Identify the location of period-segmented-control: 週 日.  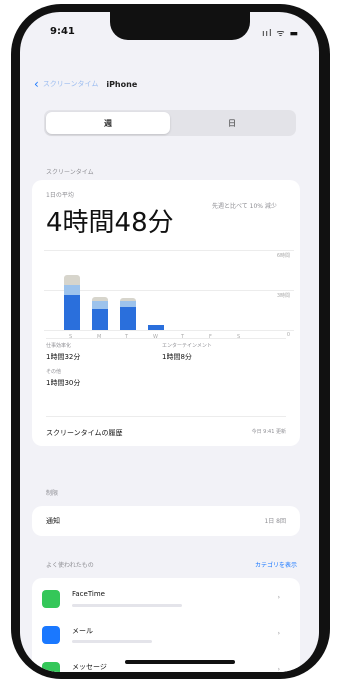
(170, 123).